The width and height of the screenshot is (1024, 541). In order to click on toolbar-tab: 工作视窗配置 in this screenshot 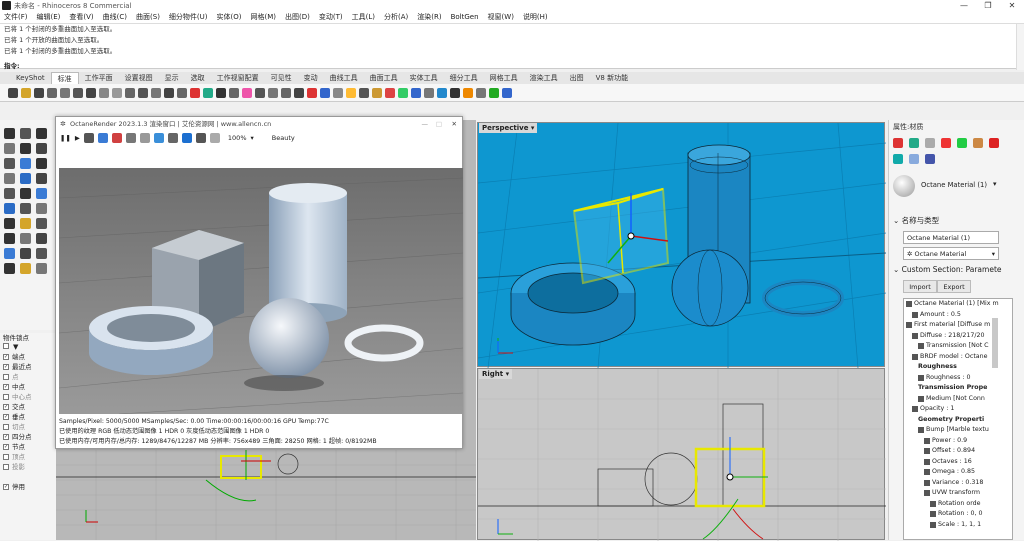, I will do `click(238, 78)`.